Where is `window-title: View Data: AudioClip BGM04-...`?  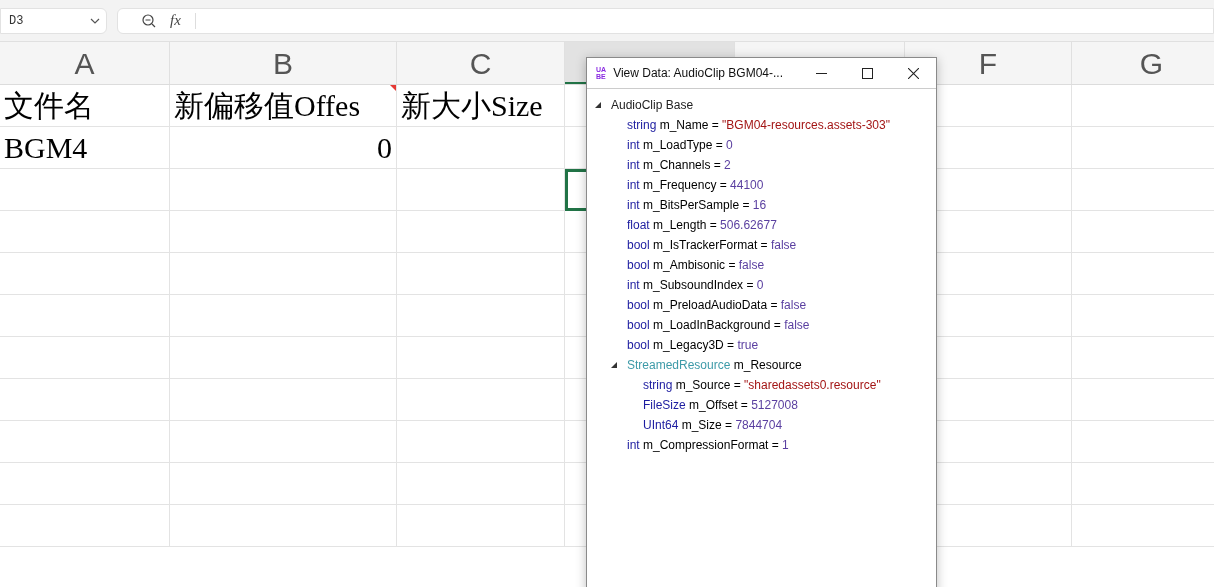 window-title: View Data: AudioClip BGM04-... is located at coordinates (698, 73).